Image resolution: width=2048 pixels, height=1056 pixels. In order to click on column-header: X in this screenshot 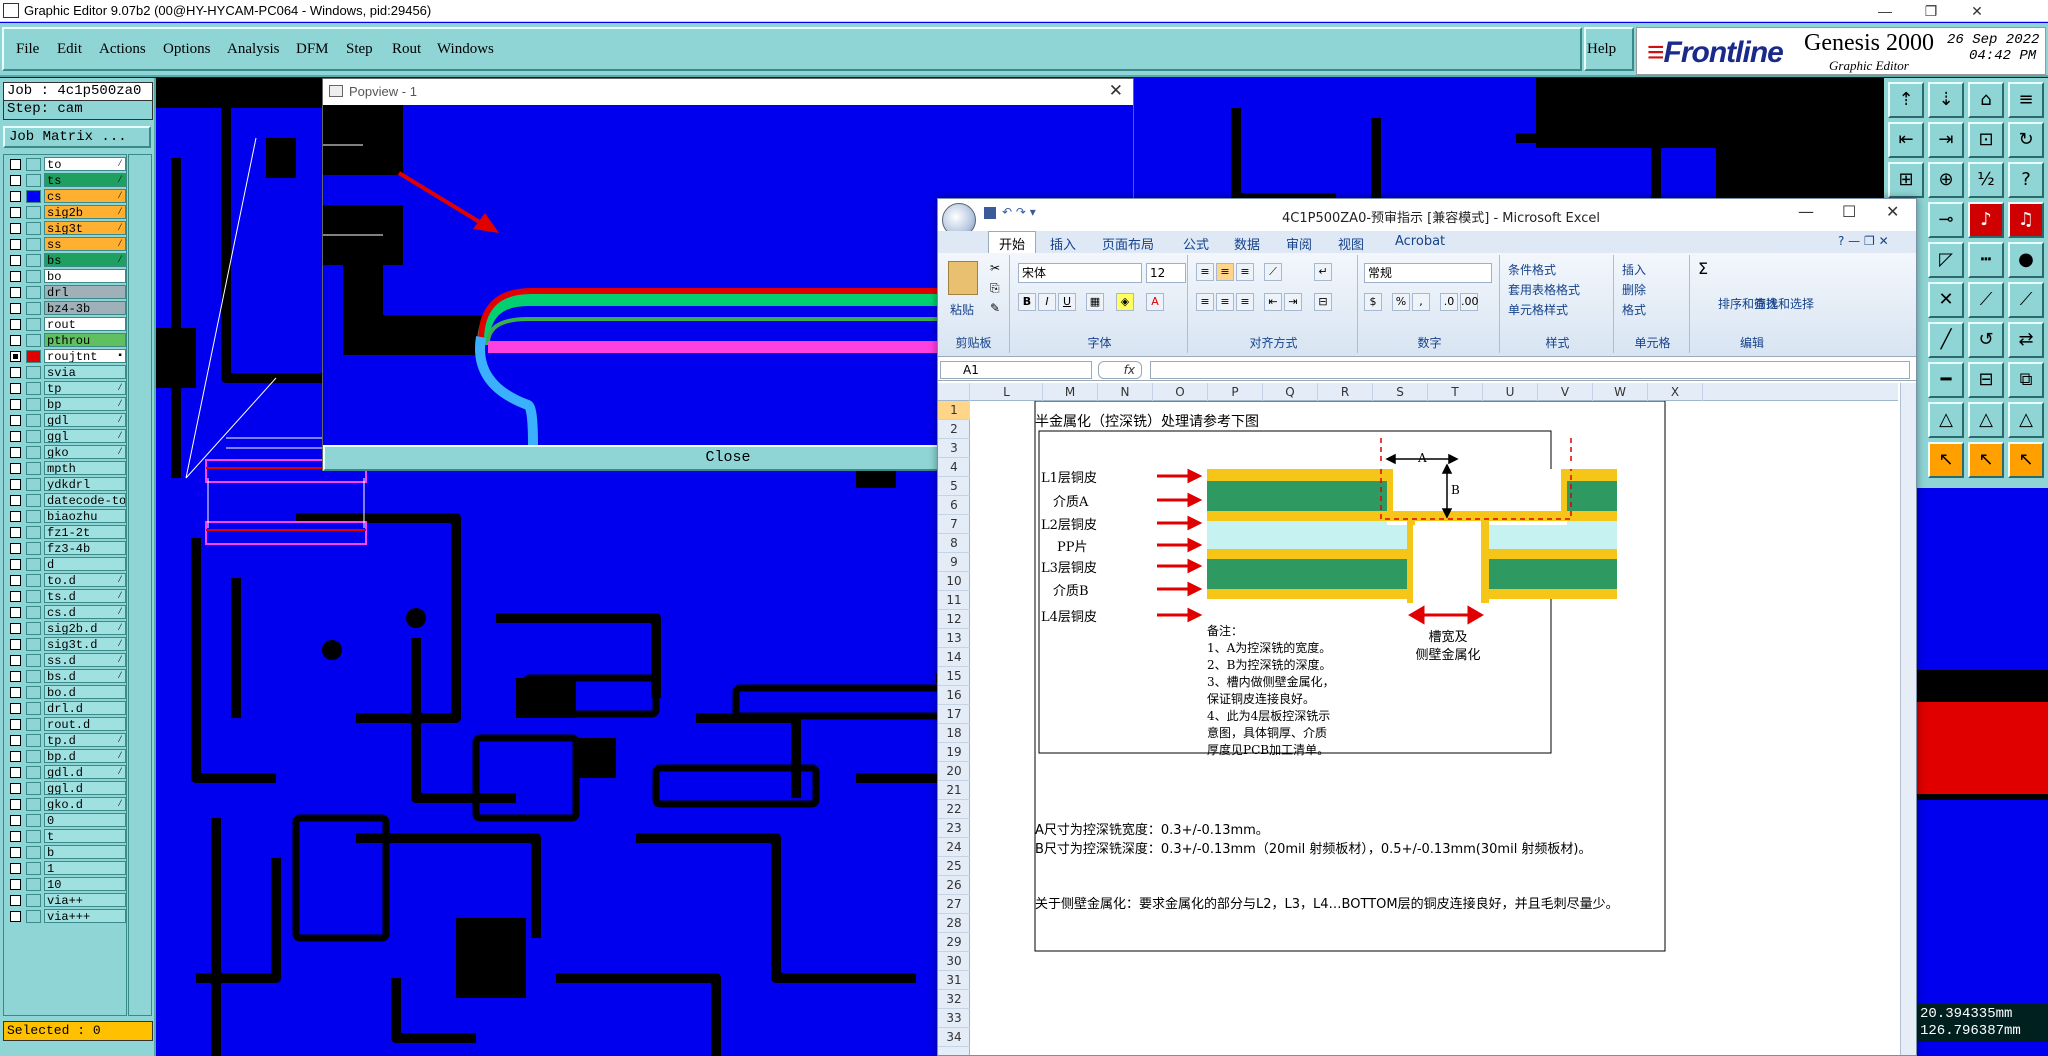, I will do `click(1675, 392)`.